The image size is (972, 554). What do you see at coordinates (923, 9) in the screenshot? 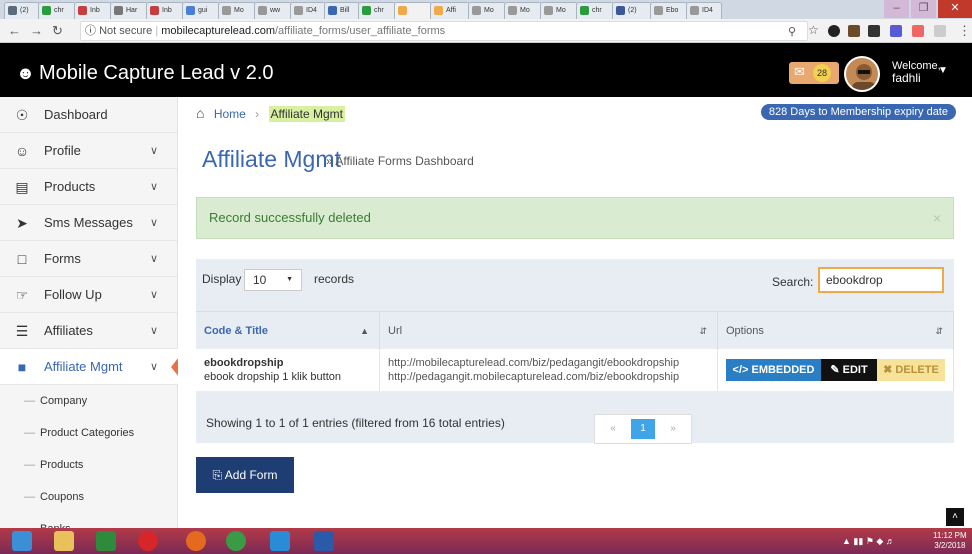
I see `restore-button: ❐` at bounding box center [923, 9].